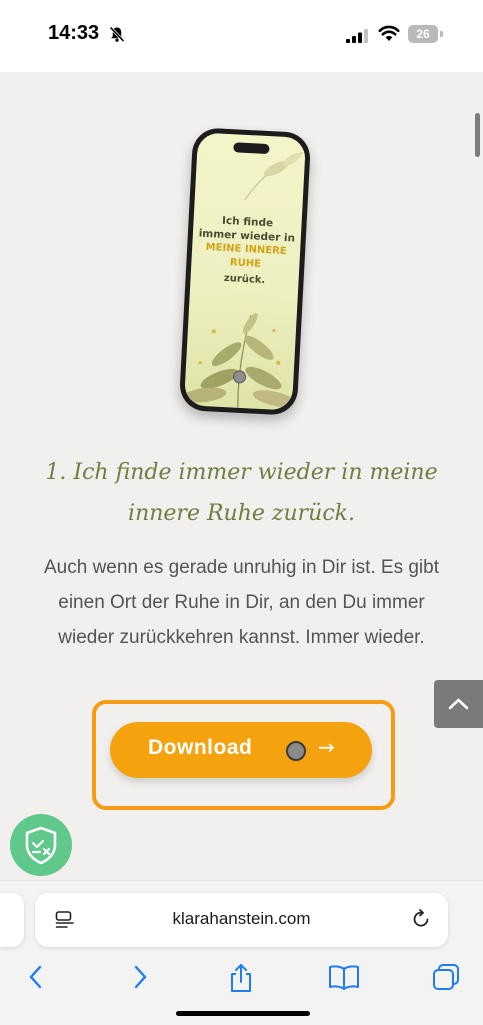 This screenshot has width=483, height=1025. Describe the element at coordinates (389, 35) in the screenshot. I see `wifi-icon` at that location.